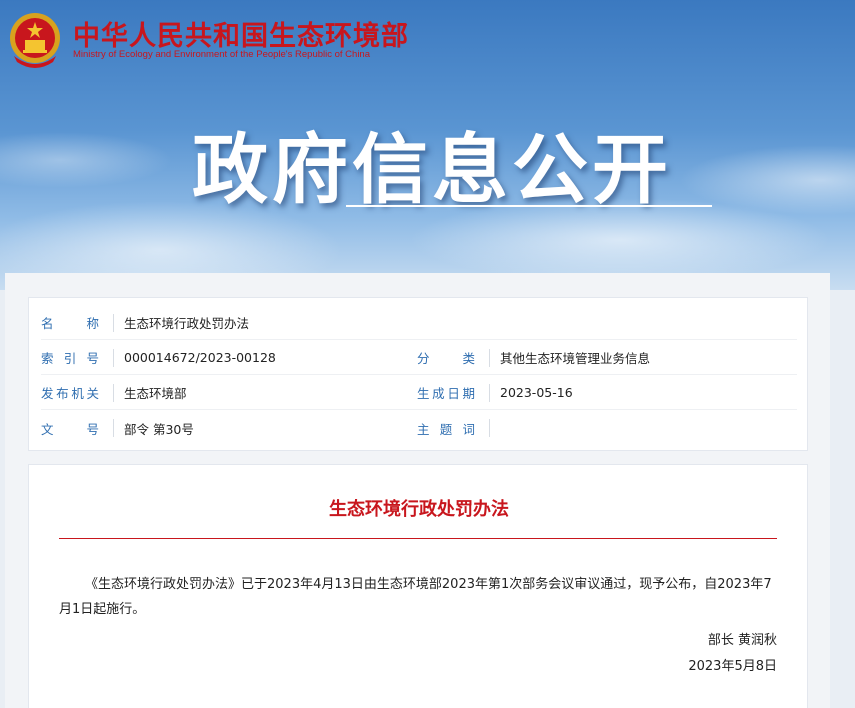  Describe the element at coordinates (241, 33) in the screenshot. I see `site-title: 中华人民共和国生态环境部` at that location.